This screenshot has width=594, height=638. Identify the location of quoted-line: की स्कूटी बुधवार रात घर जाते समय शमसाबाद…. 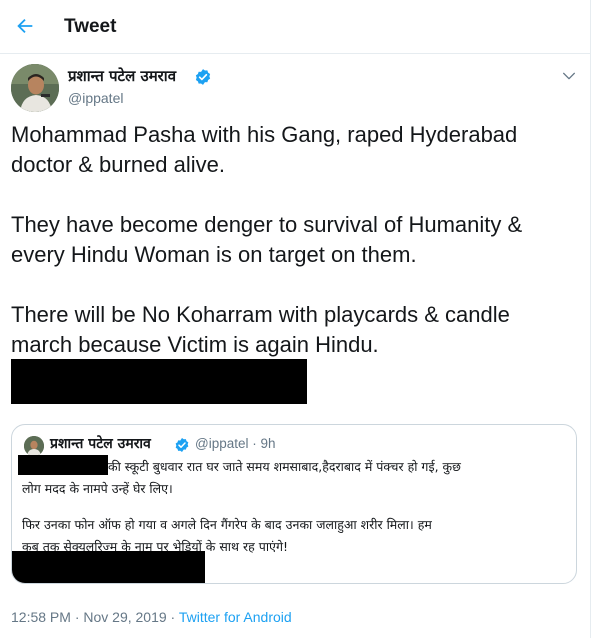
(284, 466).